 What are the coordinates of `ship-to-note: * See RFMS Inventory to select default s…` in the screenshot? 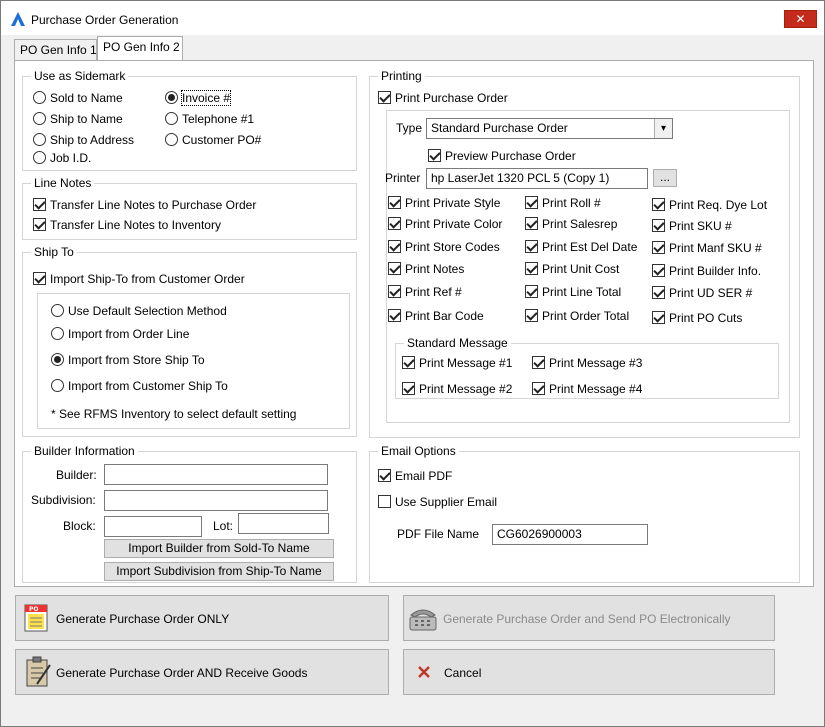 It's located at (174, 414).